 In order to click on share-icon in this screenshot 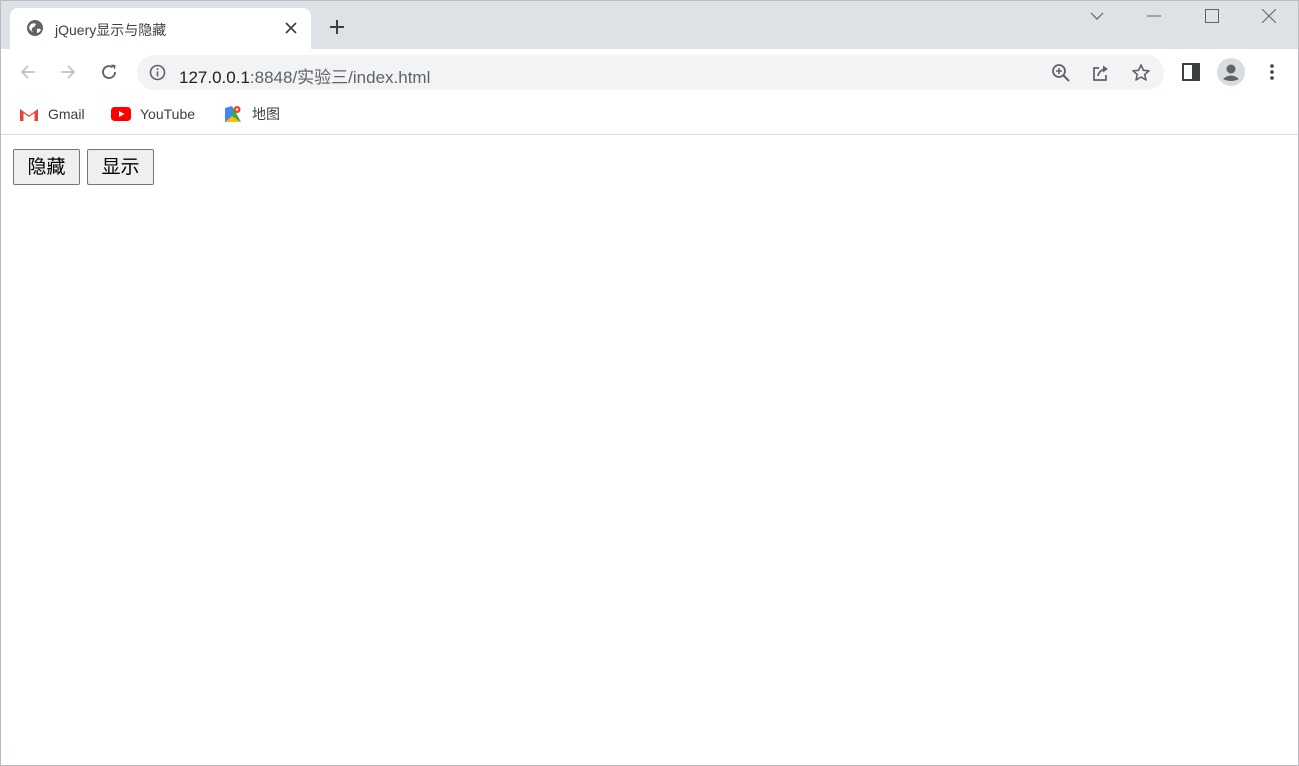, I will do `click(1101, 73)`.